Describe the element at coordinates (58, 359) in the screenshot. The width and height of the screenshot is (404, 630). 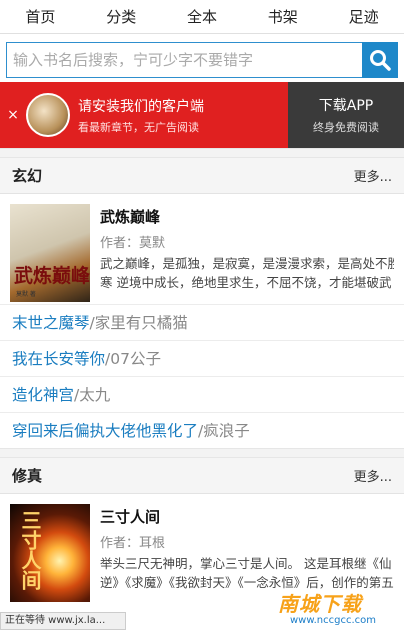
I see `book-link: 我在长安等你` at that location.